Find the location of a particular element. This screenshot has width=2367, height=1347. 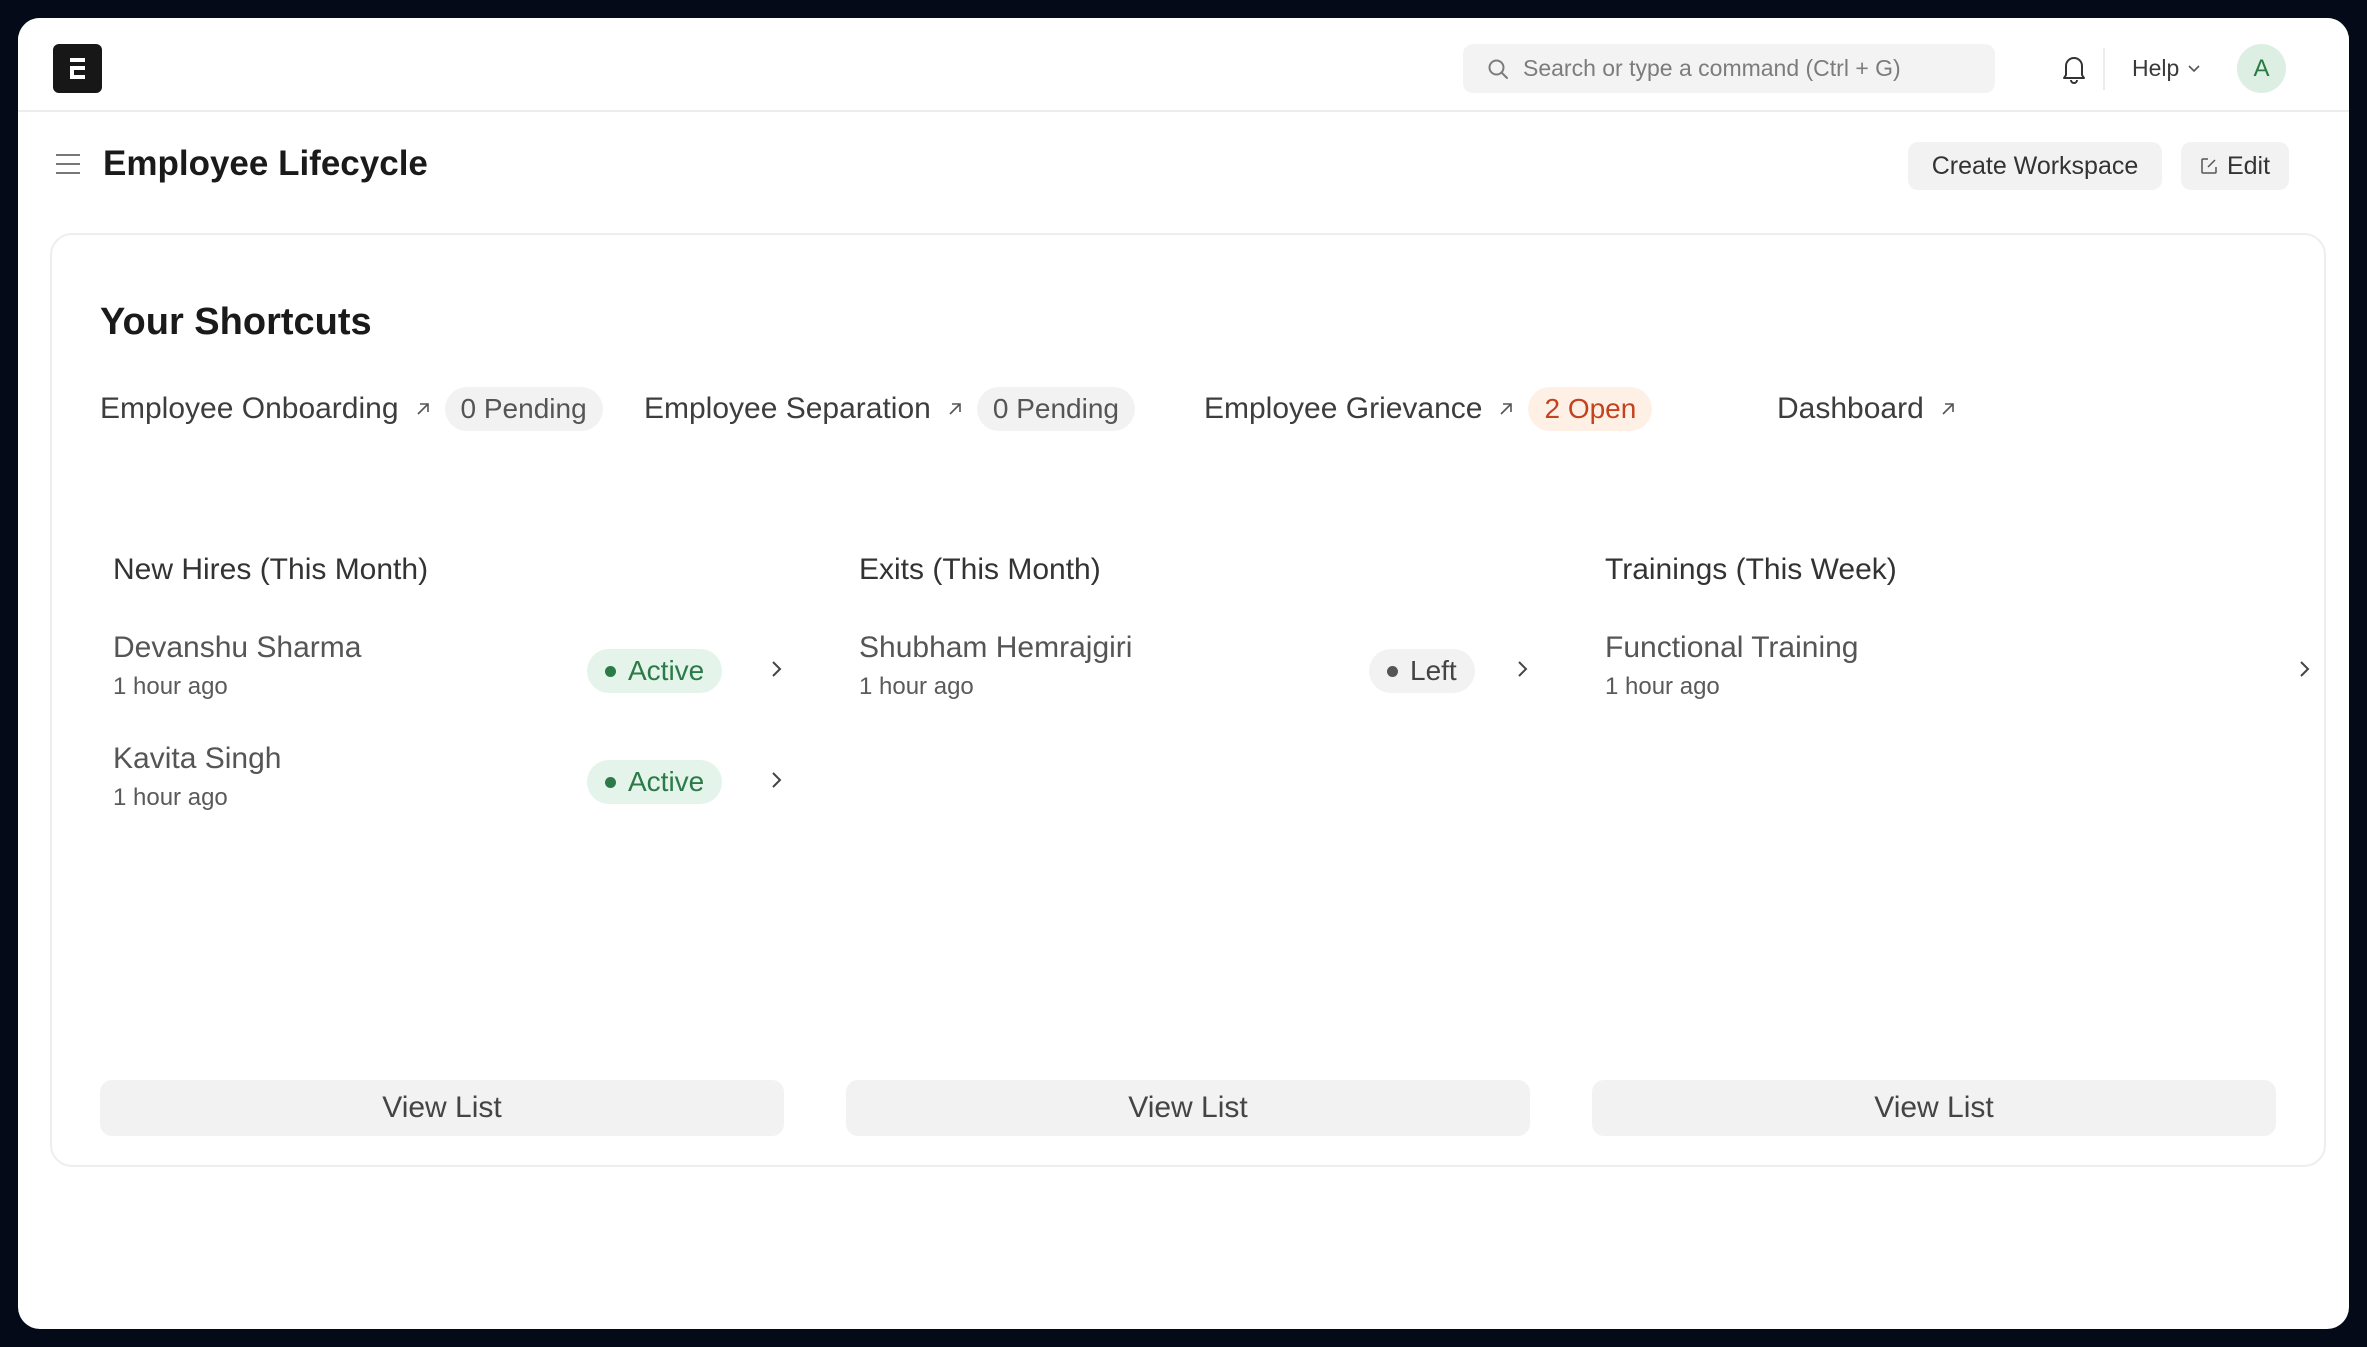

search-input is located at coordinates (1743, 68).